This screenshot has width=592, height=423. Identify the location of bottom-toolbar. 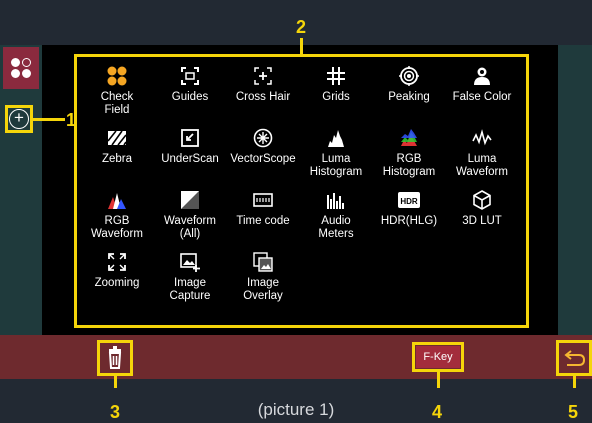
(296, 357).